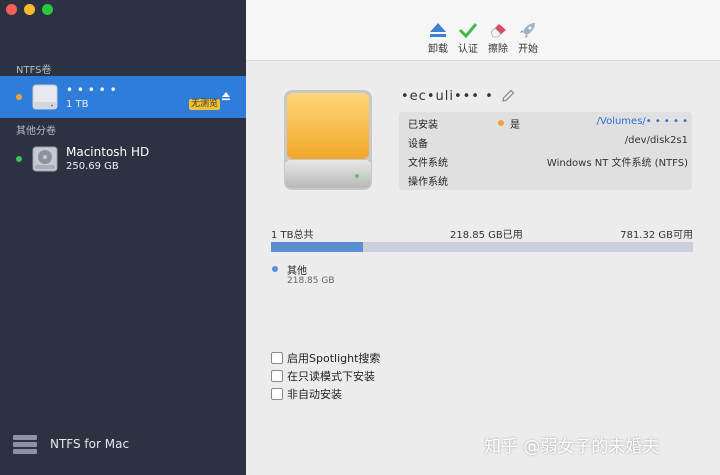 This screenshot has width=720, height=475. I want to click on toolbar: 卸载 认证 擦除 开始, so click(483, 30).